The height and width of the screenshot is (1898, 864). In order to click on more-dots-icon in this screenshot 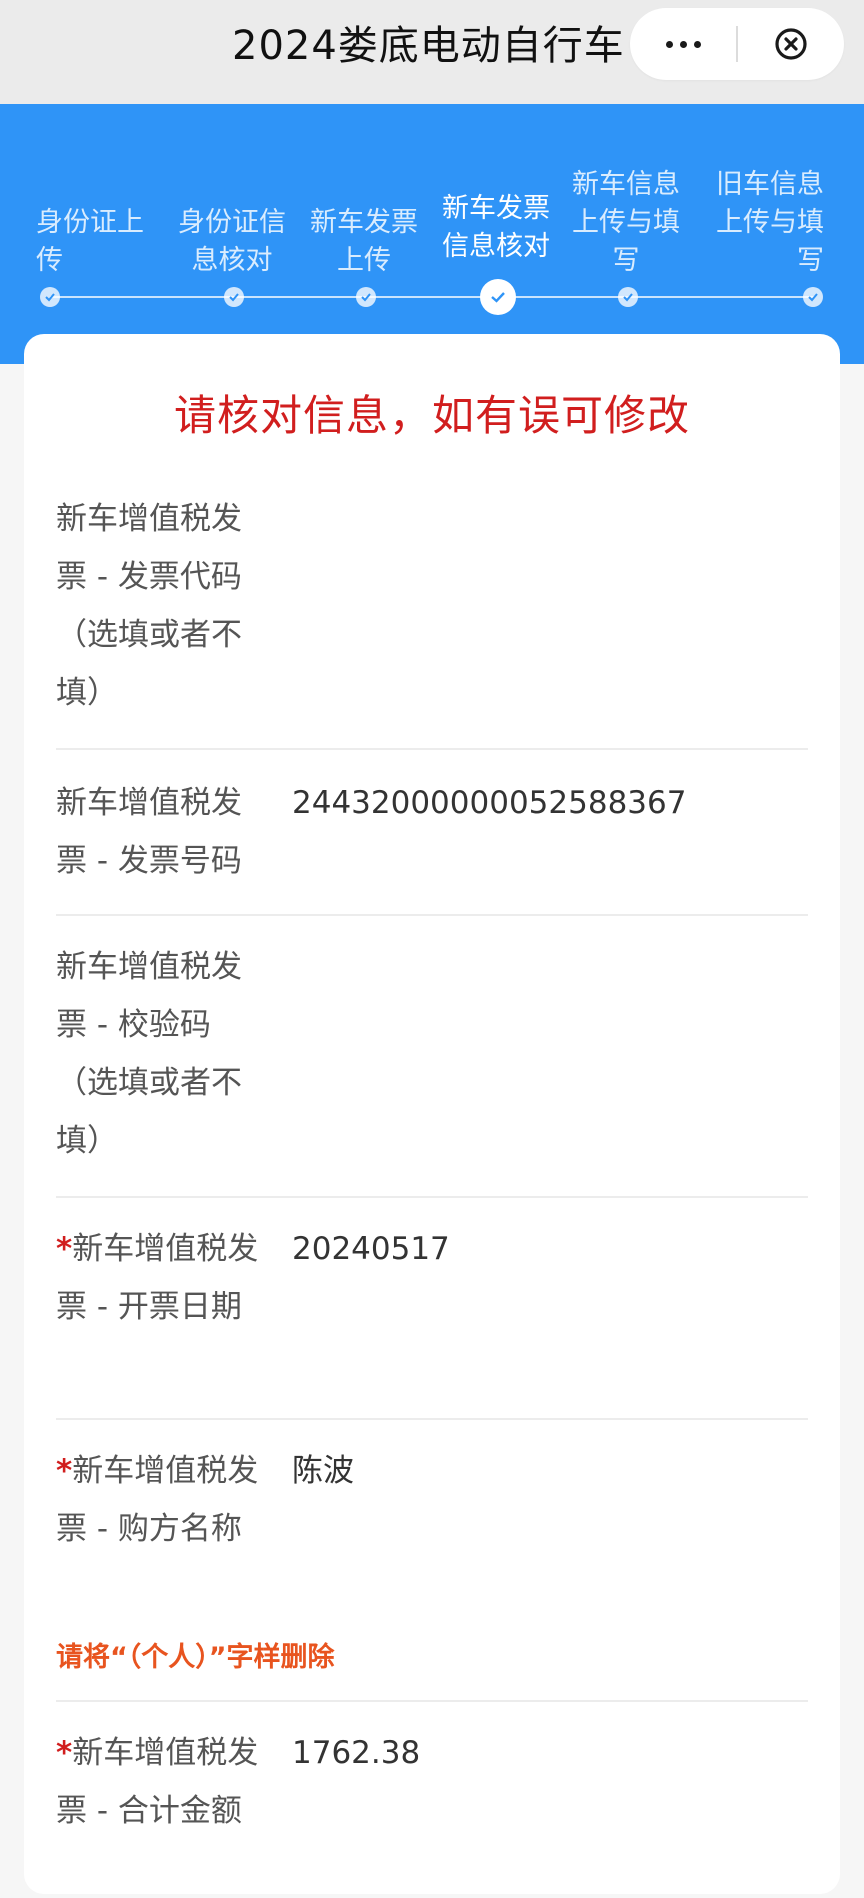, I will do `click(683, 44)`.